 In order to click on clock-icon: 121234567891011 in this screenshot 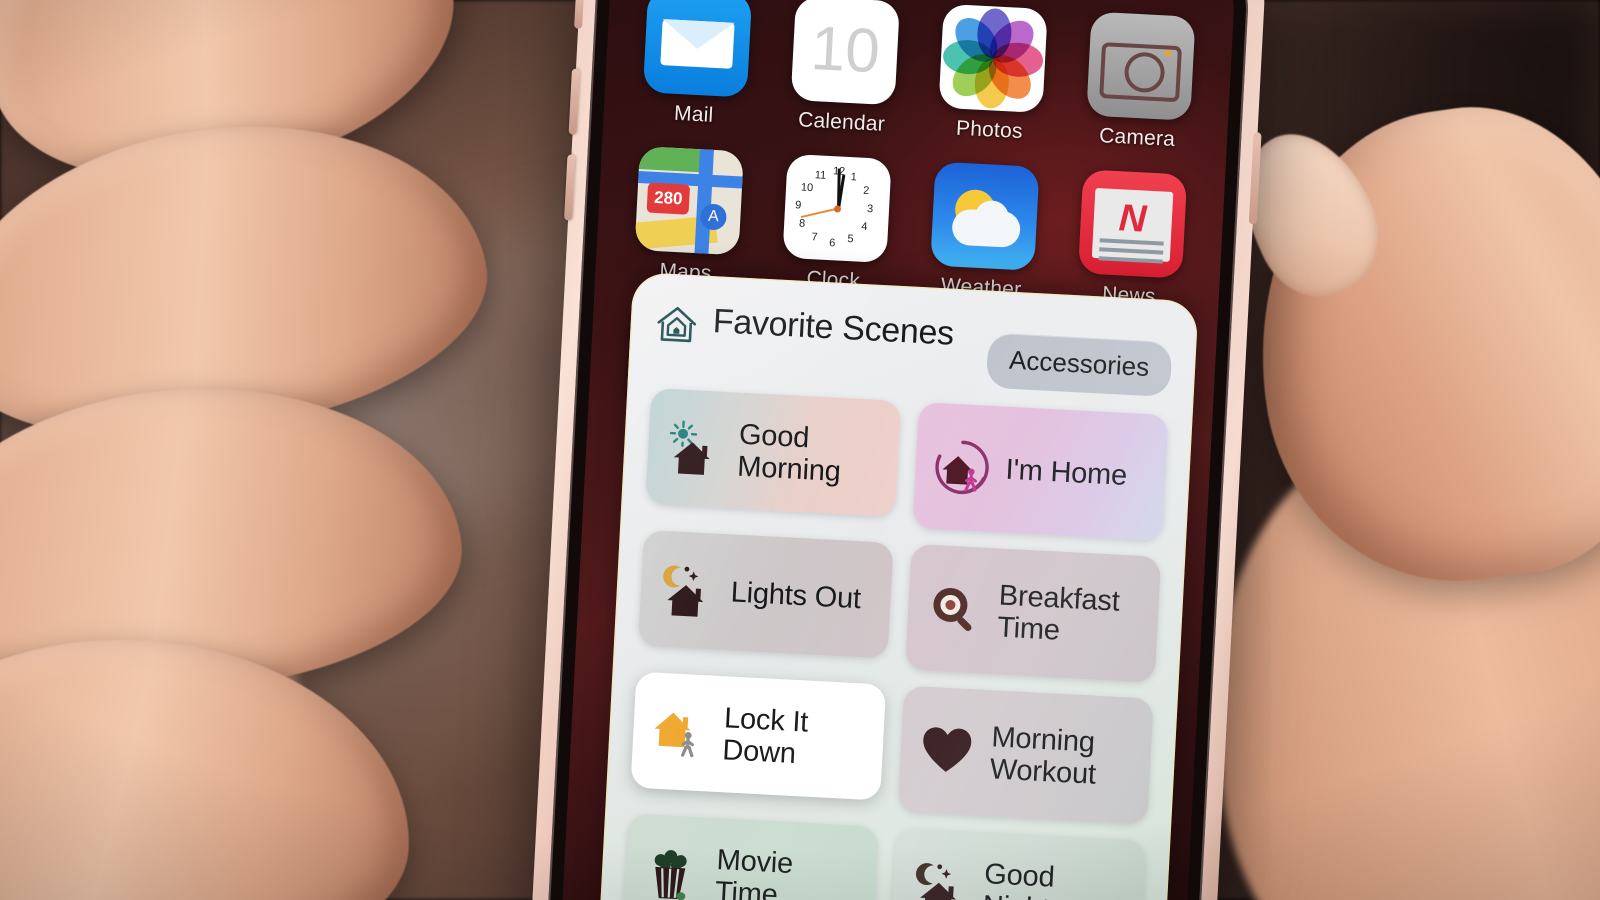, I will do `click(837, 208)`.